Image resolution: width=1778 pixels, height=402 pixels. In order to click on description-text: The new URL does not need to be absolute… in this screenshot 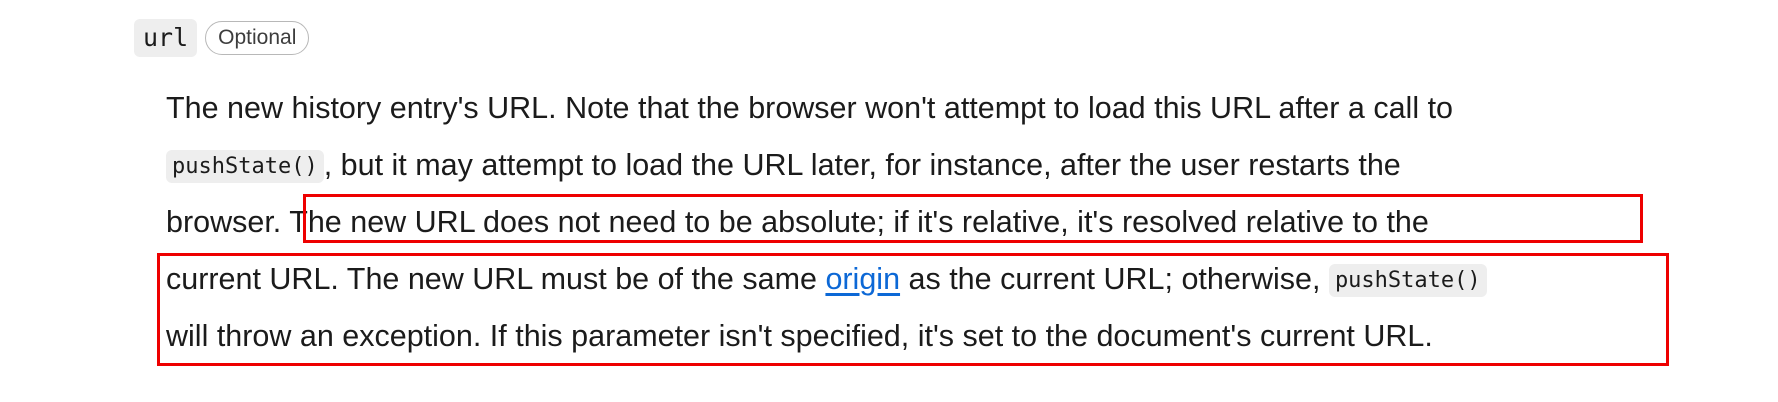, I will do `click(859, 222)`.